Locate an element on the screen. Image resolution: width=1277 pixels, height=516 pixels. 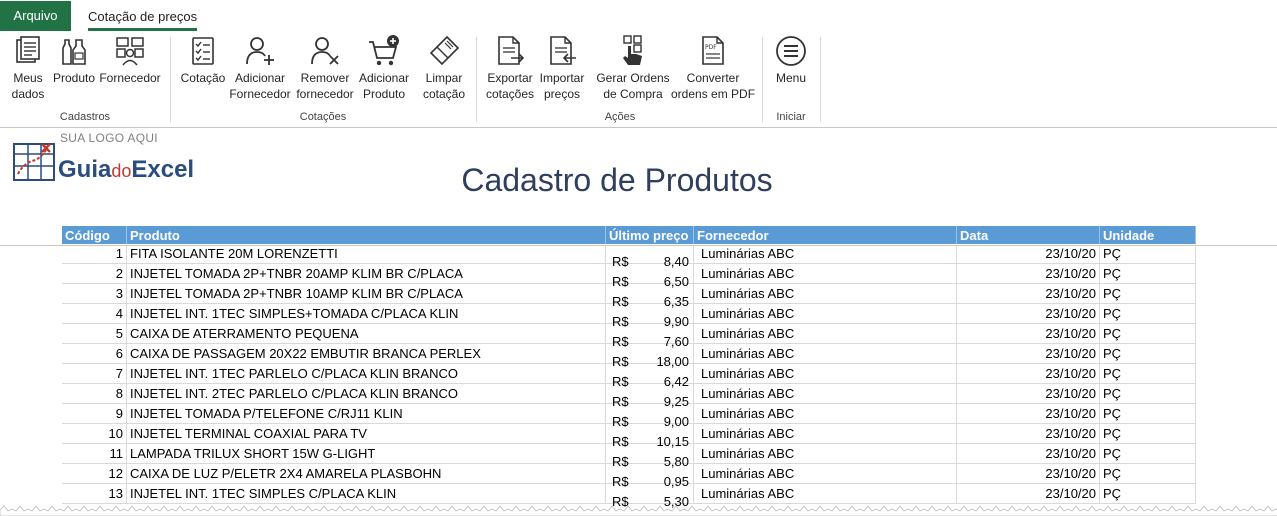
meus-dados-button: Meus dados is located at coordinates (28, 70).